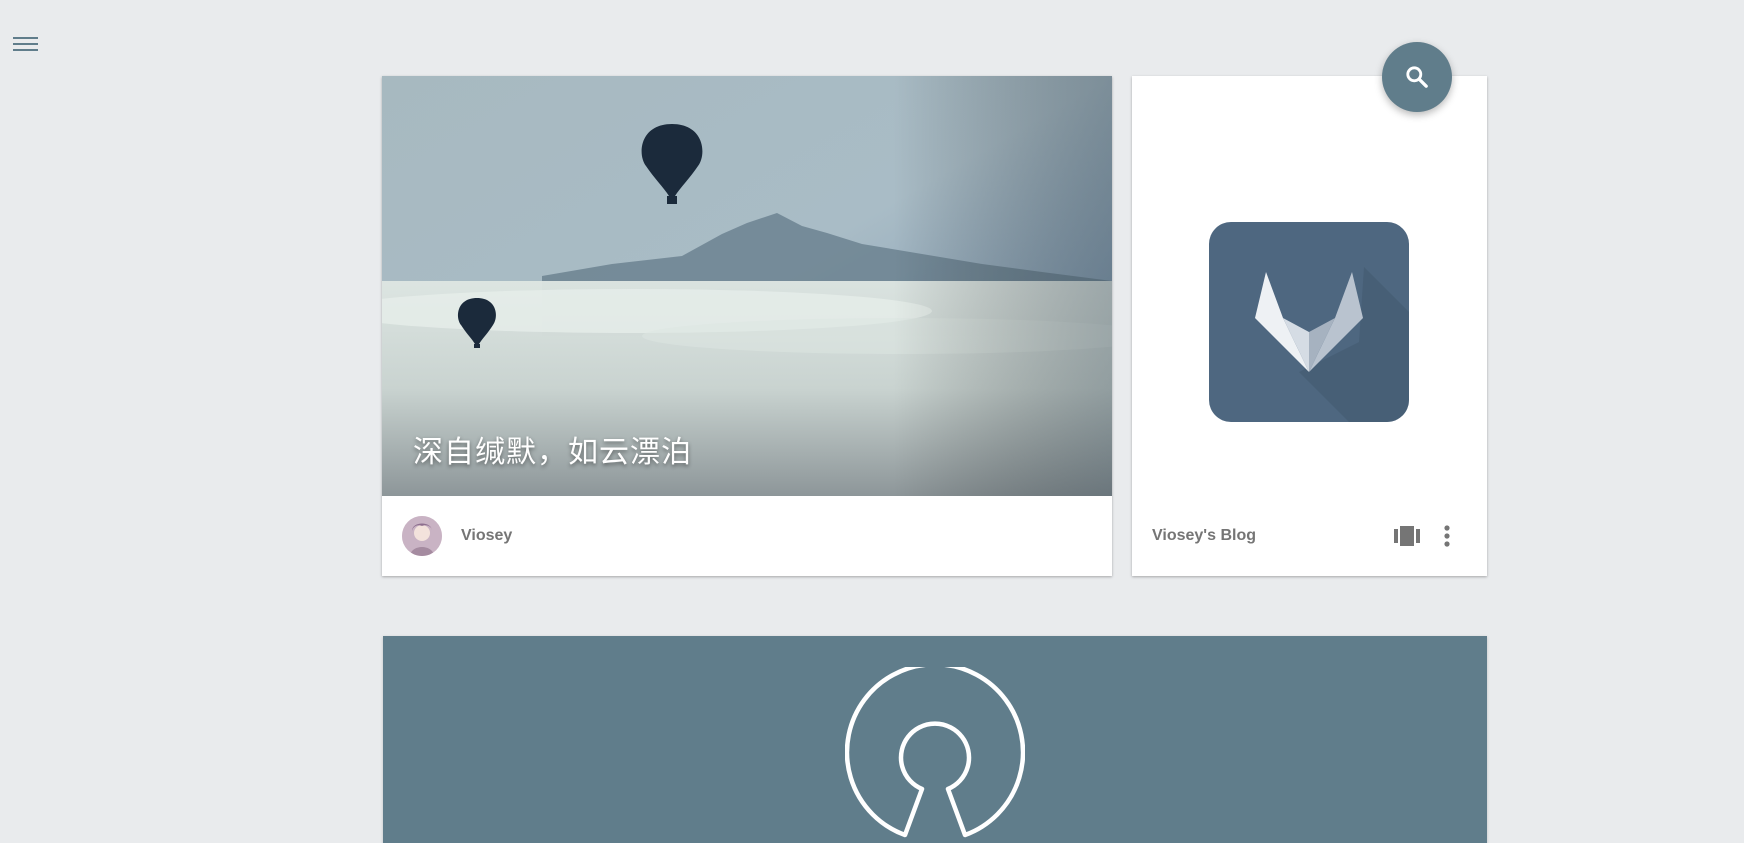 Image resolution: width=1744 pixels, height=843 pixels. Describe the element at coordinates (747, 536) in the screenshot. I see `post-card-footer: Viosey` at that location.